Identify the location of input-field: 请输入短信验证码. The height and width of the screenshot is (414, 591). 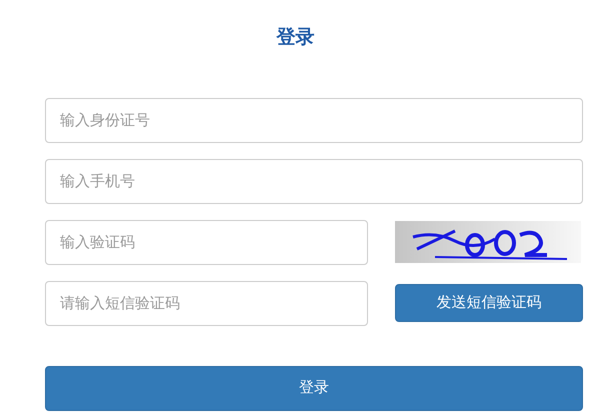
(206, 303).